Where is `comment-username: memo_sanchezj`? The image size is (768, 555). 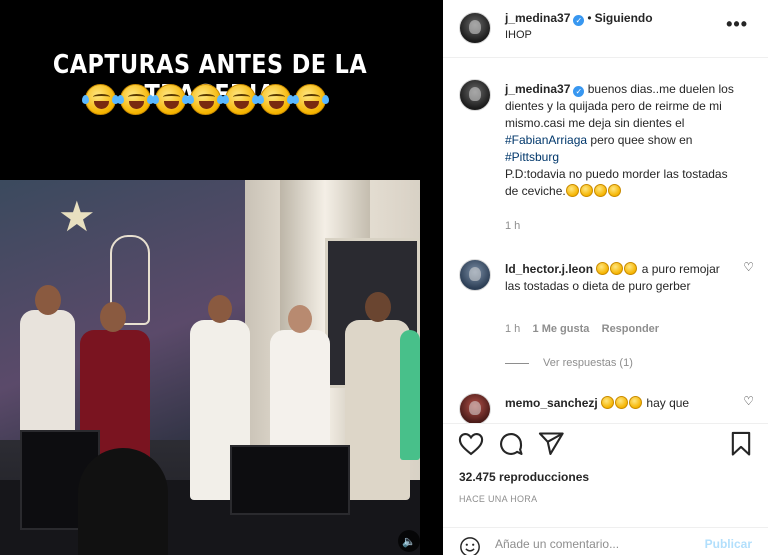 comment-username: memo_sanchezj is located at coordinates (551, 403).